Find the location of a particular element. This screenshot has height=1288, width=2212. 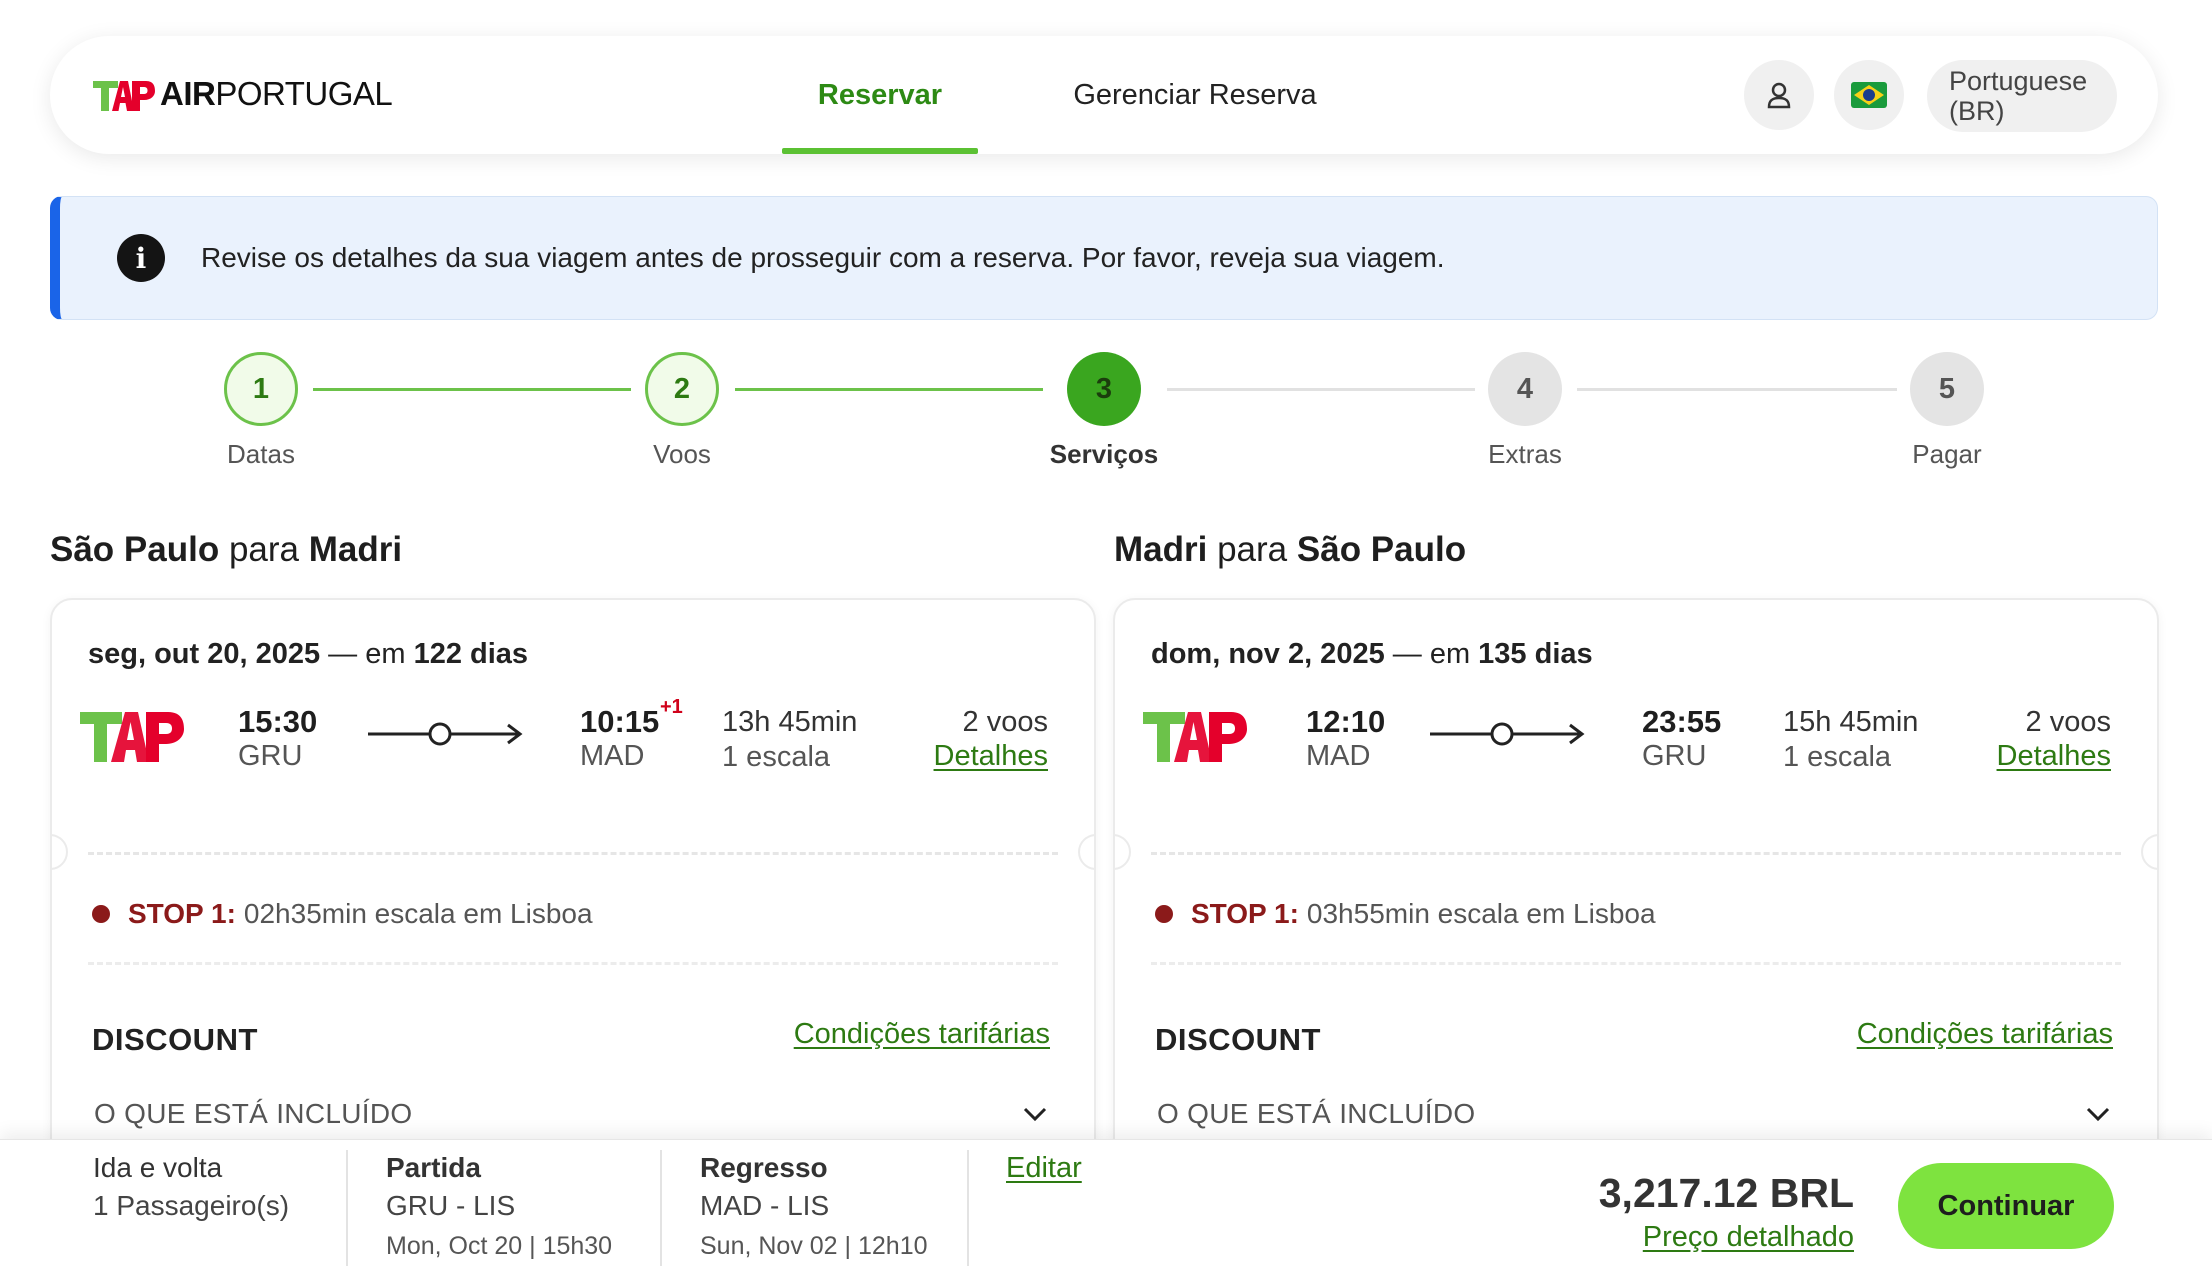

continue-button: Continuar is located at coordinates (2006, 1206).